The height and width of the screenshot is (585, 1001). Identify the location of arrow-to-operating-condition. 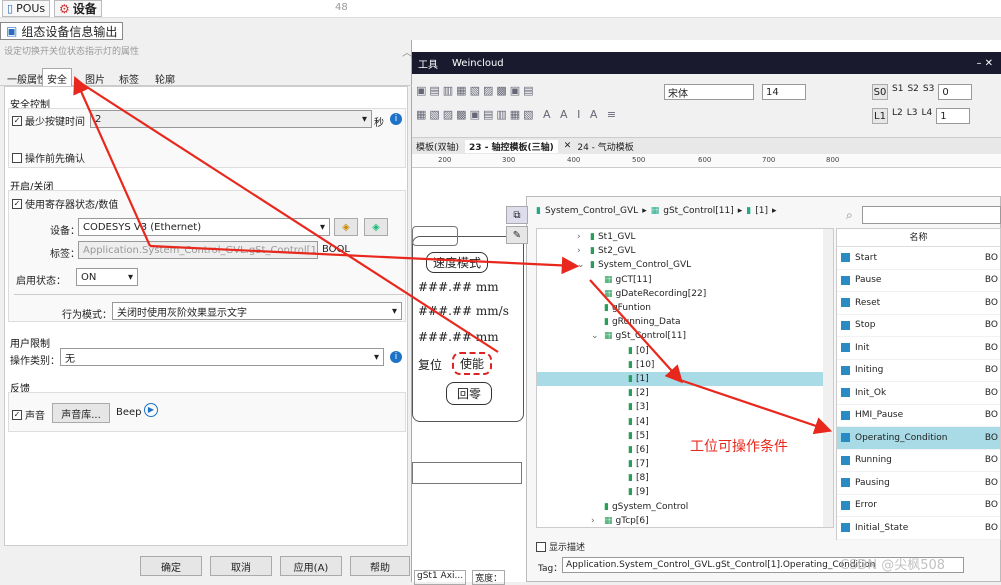
(756, 406).